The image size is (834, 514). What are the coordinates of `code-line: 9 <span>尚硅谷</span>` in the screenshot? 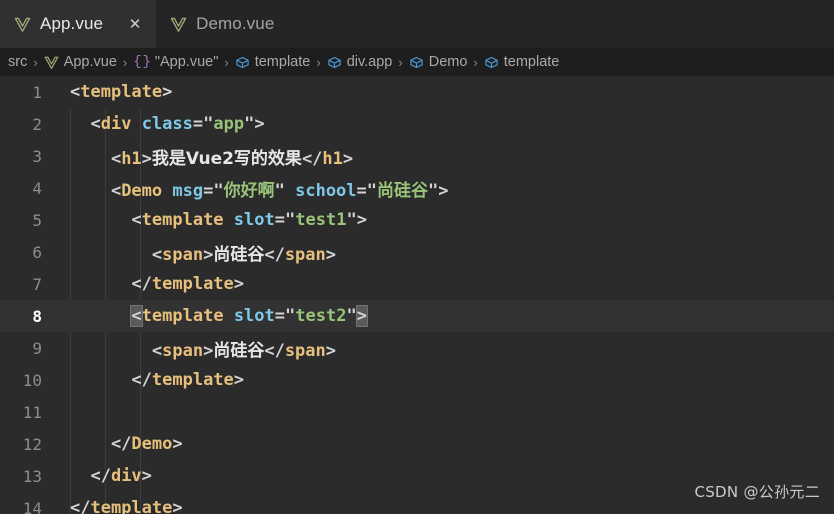 It's located at (417, 348).